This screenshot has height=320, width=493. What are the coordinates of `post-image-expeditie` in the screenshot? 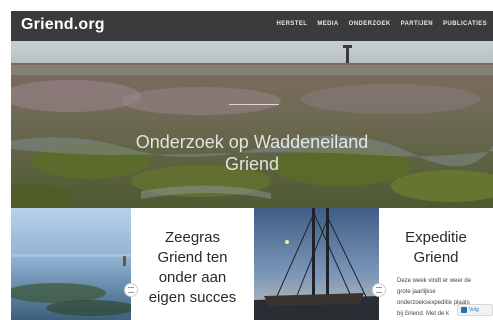 It's located at (316, 264).